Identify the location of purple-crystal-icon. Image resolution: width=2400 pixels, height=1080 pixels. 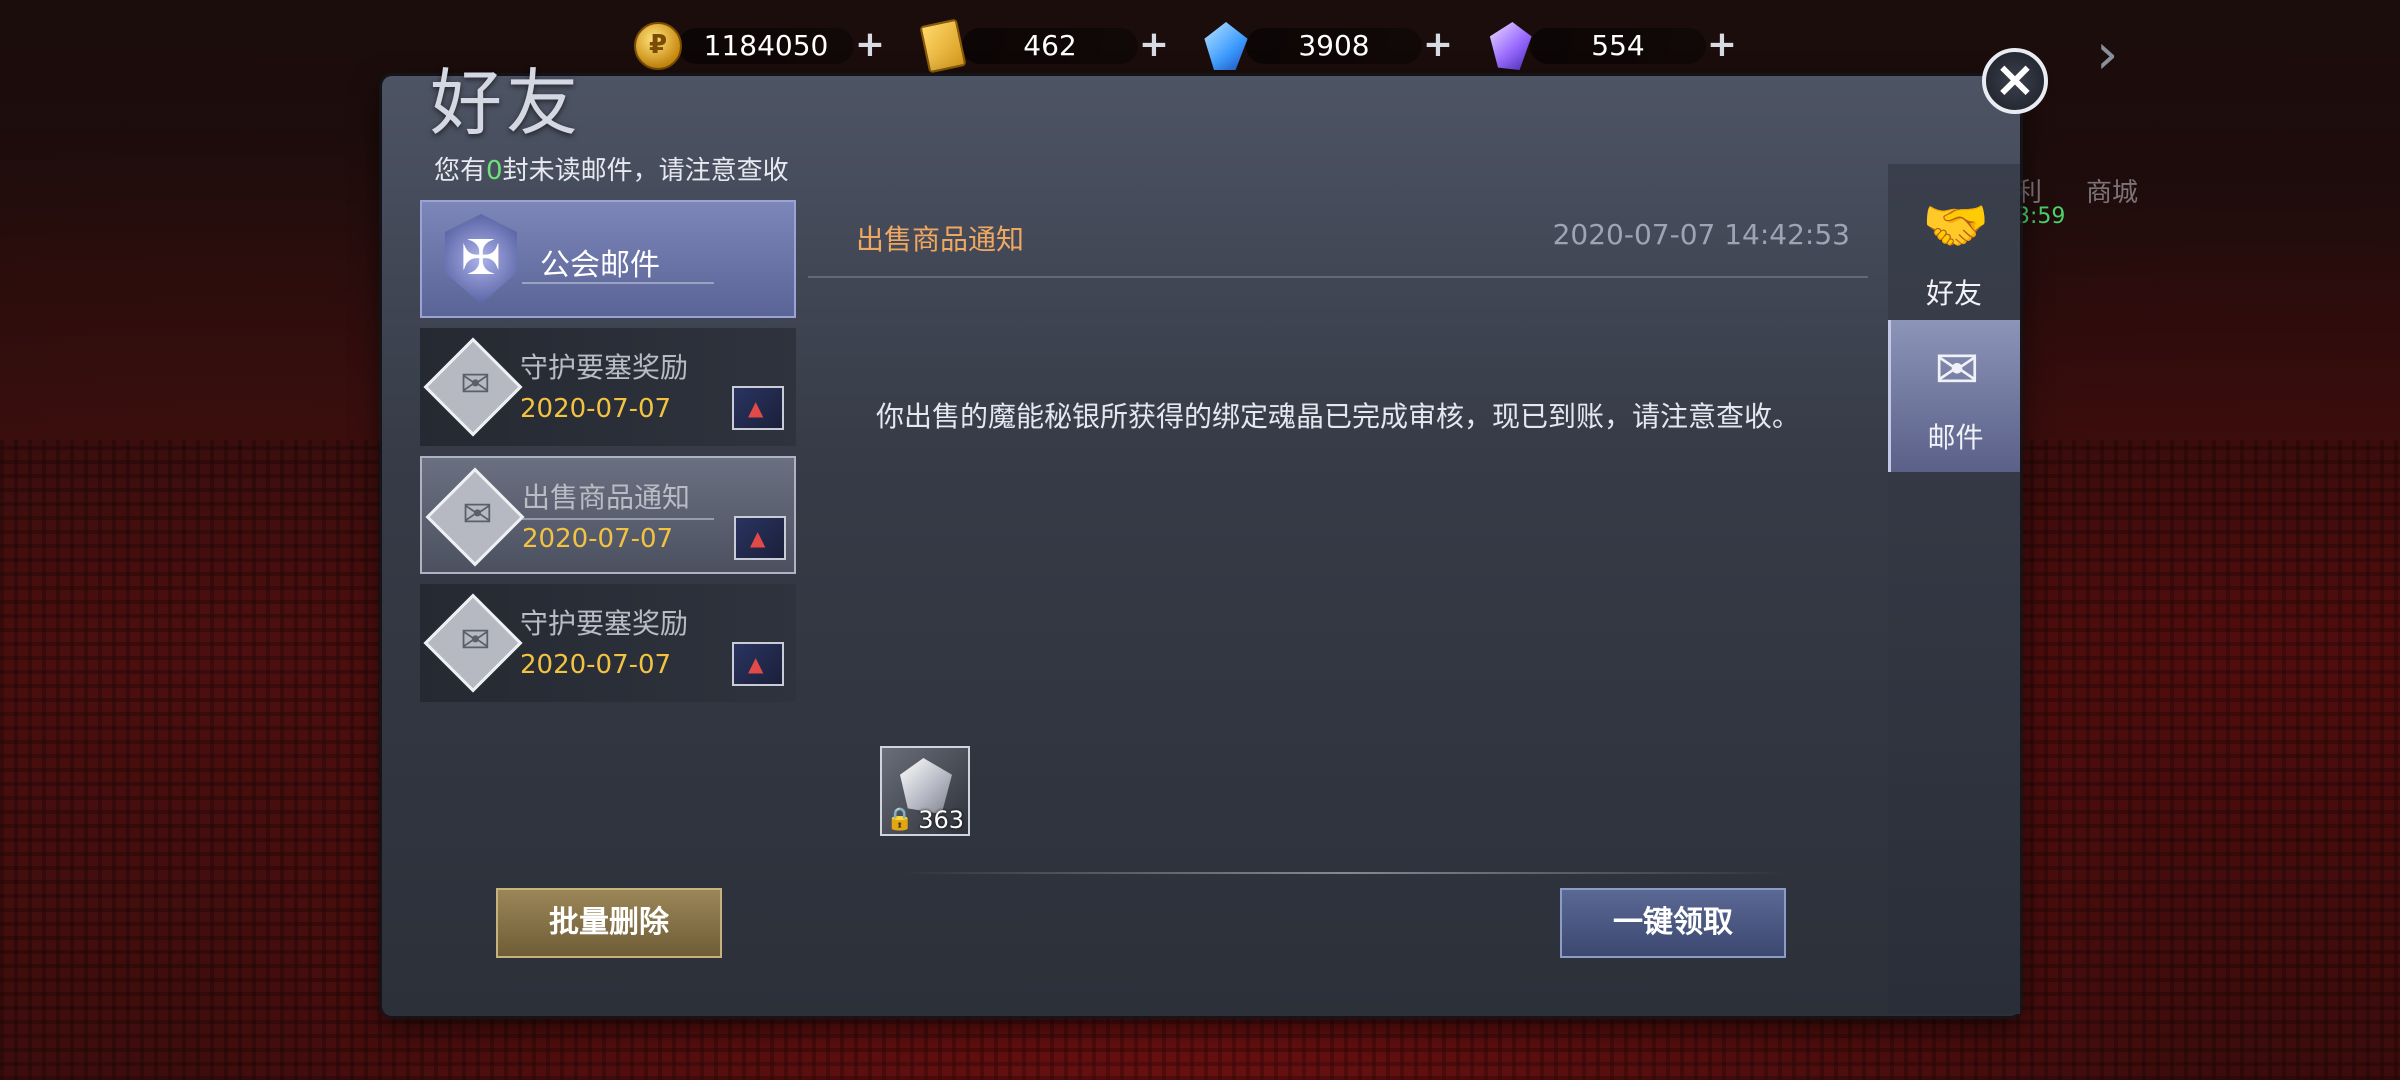
(1510, 46).